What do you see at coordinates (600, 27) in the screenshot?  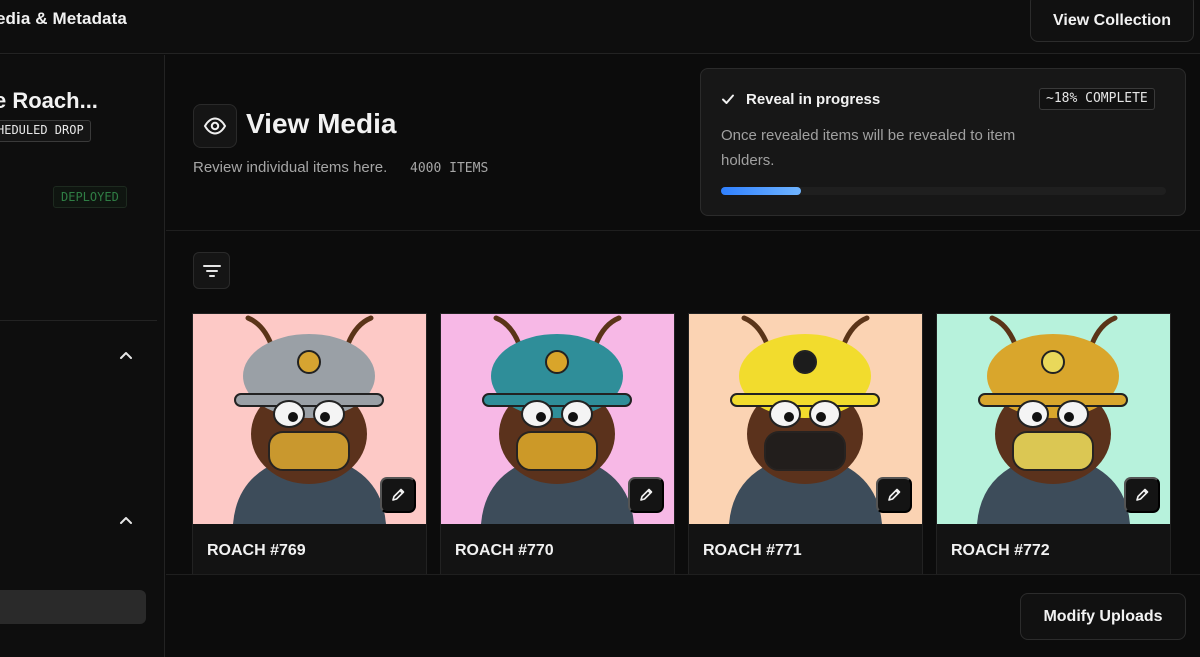 I see `top-bar: edia & Metadata View Collection` at bounding box center [600, 27].